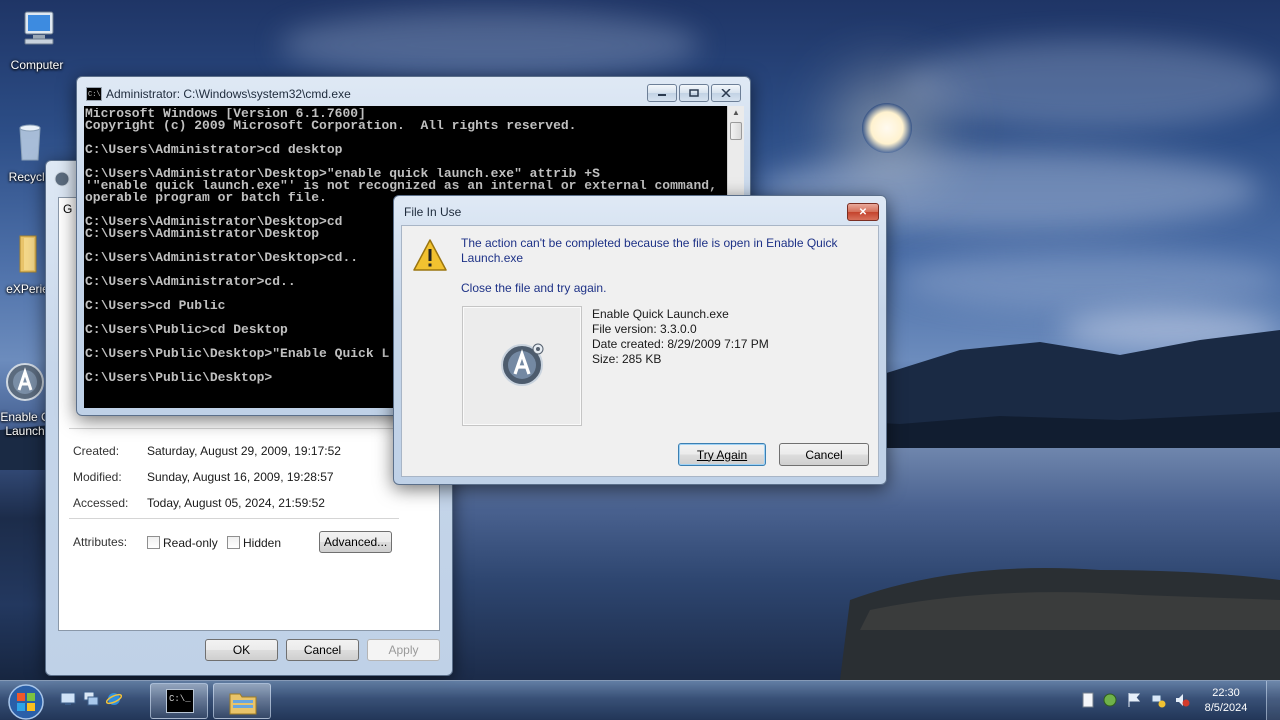  Describe the element at coordinates (824, 454) in the screenshot. I see `dialog-cancel-button: Cancel` at that location.